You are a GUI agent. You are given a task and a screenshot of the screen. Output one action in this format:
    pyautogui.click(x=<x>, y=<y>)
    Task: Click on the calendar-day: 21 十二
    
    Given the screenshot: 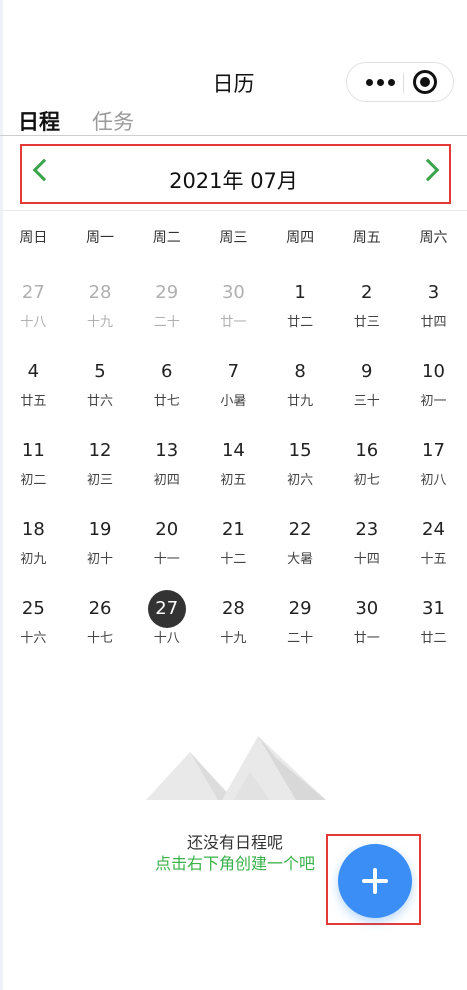 What is the action you would take?
    pyautogui.click(x=233, y=556)
    